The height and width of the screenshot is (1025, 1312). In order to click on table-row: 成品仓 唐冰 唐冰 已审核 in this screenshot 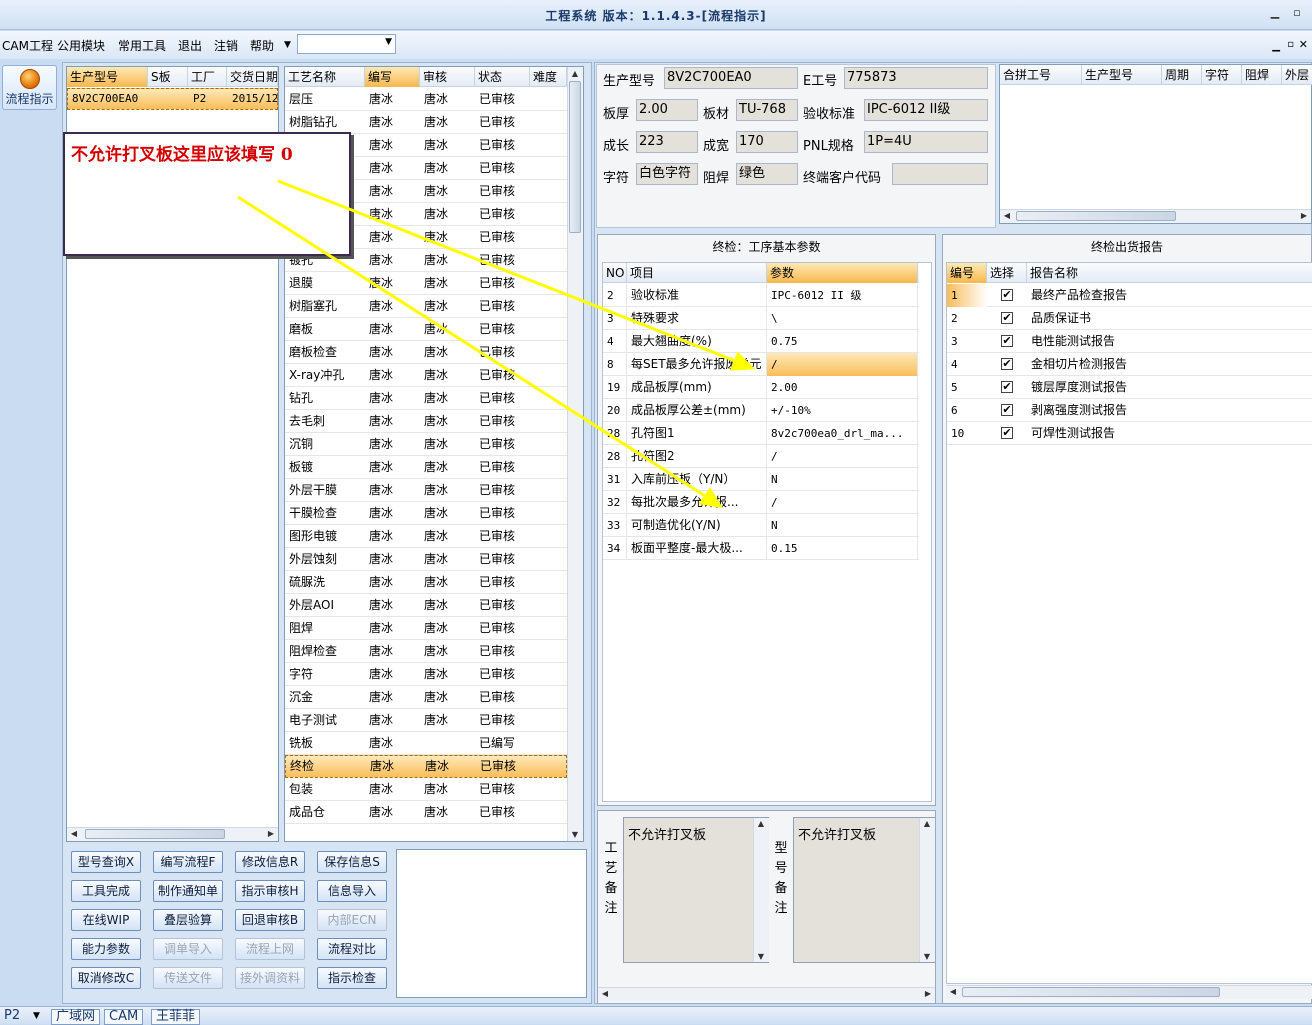, I will do `click(426, 812)`.